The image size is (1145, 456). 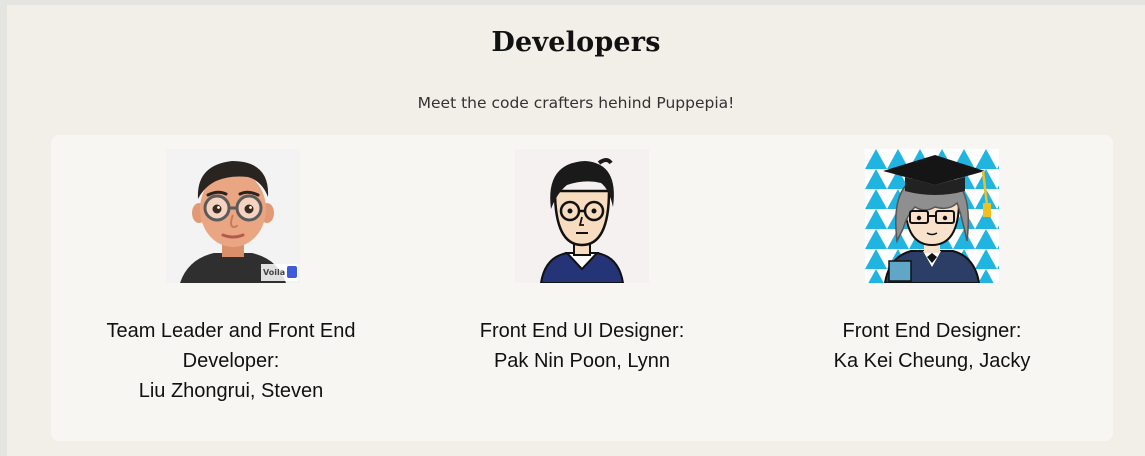 I want to click on avatar-lynn, so click(x=582, y=216).